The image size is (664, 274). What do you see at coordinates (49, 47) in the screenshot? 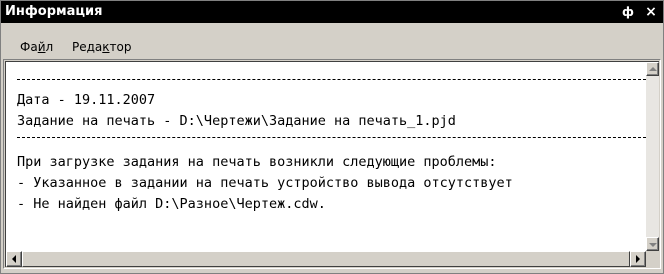
I see `menu-file-text-2: л` at bounding box center [49, 47].